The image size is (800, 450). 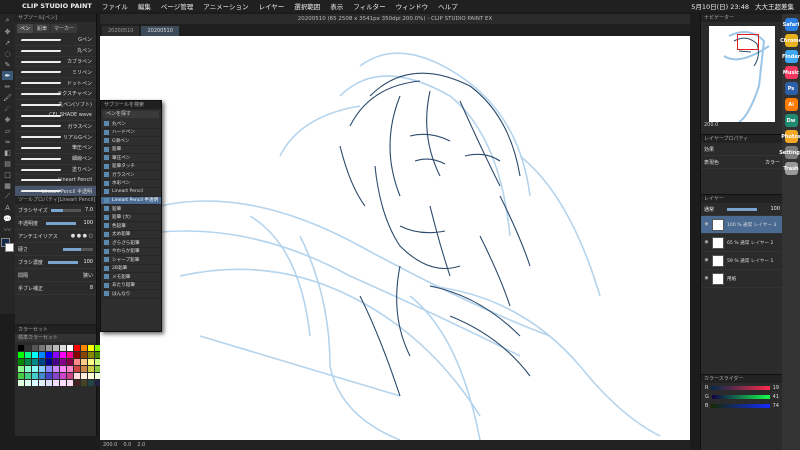 I want to click on opacity-slider, so click(x=60, y=223).